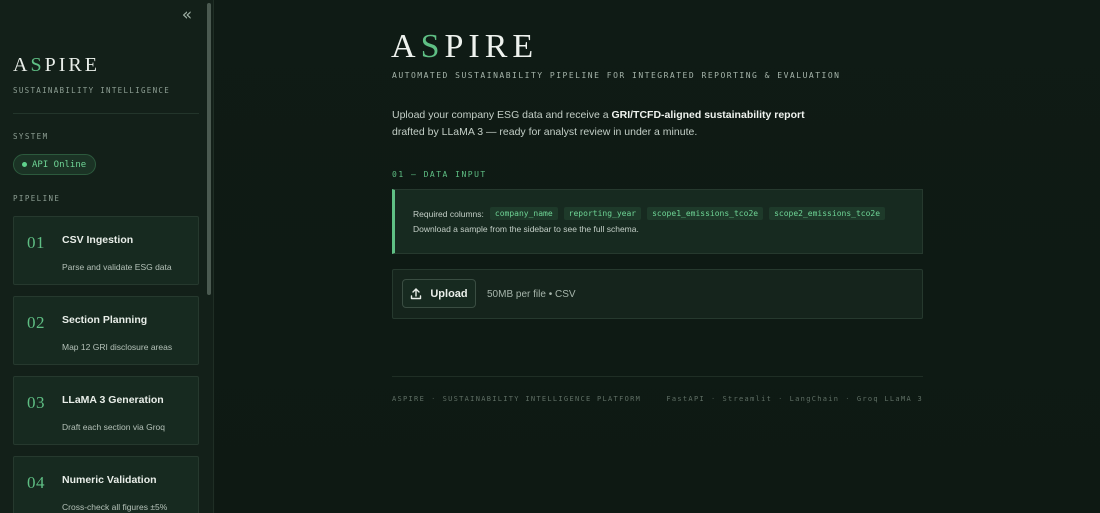 The height and width of the screenshot is (513, 1100). I want to click on column-chip: scope1_emissions_tco2e, so click(705, 213).